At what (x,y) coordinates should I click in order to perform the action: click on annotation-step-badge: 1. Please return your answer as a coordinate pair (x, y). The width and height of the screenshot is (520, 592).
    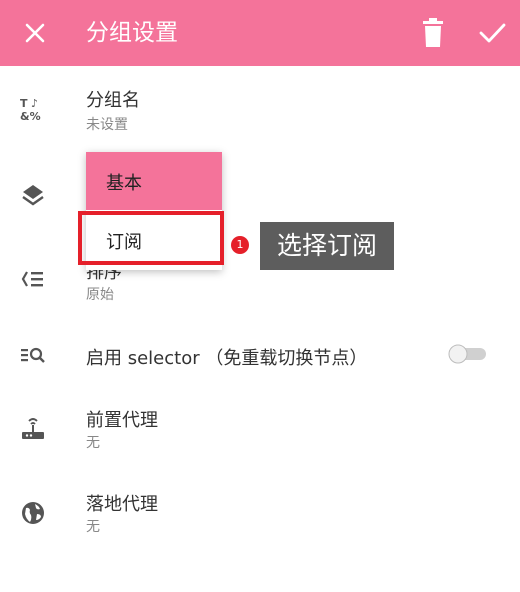
    Looking at the image, I should click on (240, 245).